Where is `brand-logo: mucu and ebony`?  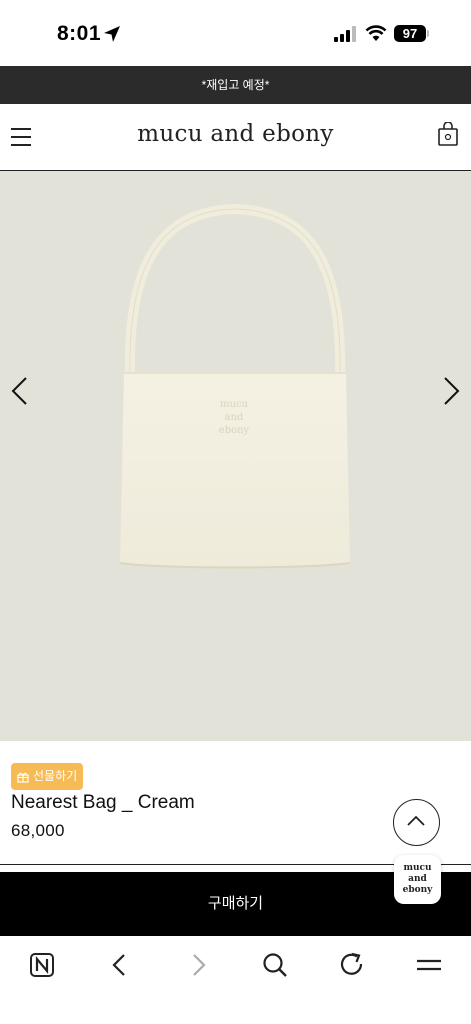 brand-logo: mucu and ebony is located at coordinates (235, 134).